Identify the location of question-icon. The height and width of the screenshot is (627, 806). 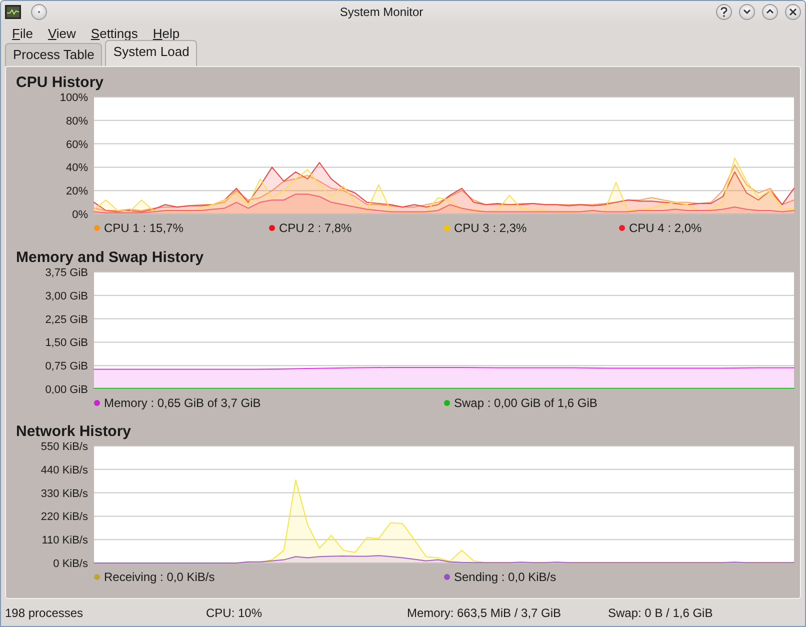
(724, 11).